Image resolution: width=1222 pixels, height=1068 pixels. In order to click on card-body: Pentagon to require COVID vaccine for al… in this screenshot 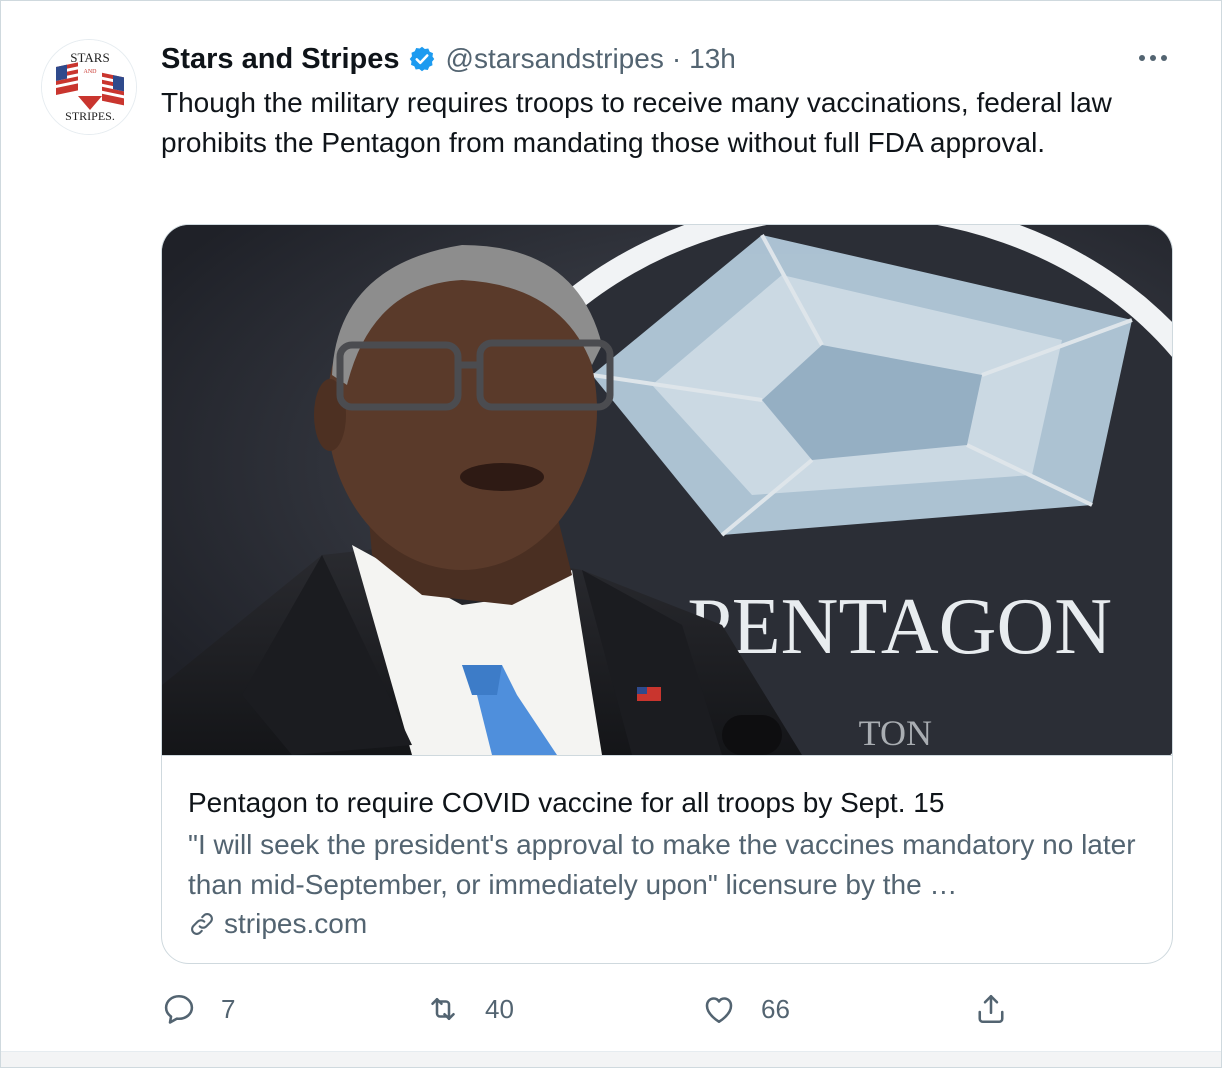, I will do `click(673, 864)`.